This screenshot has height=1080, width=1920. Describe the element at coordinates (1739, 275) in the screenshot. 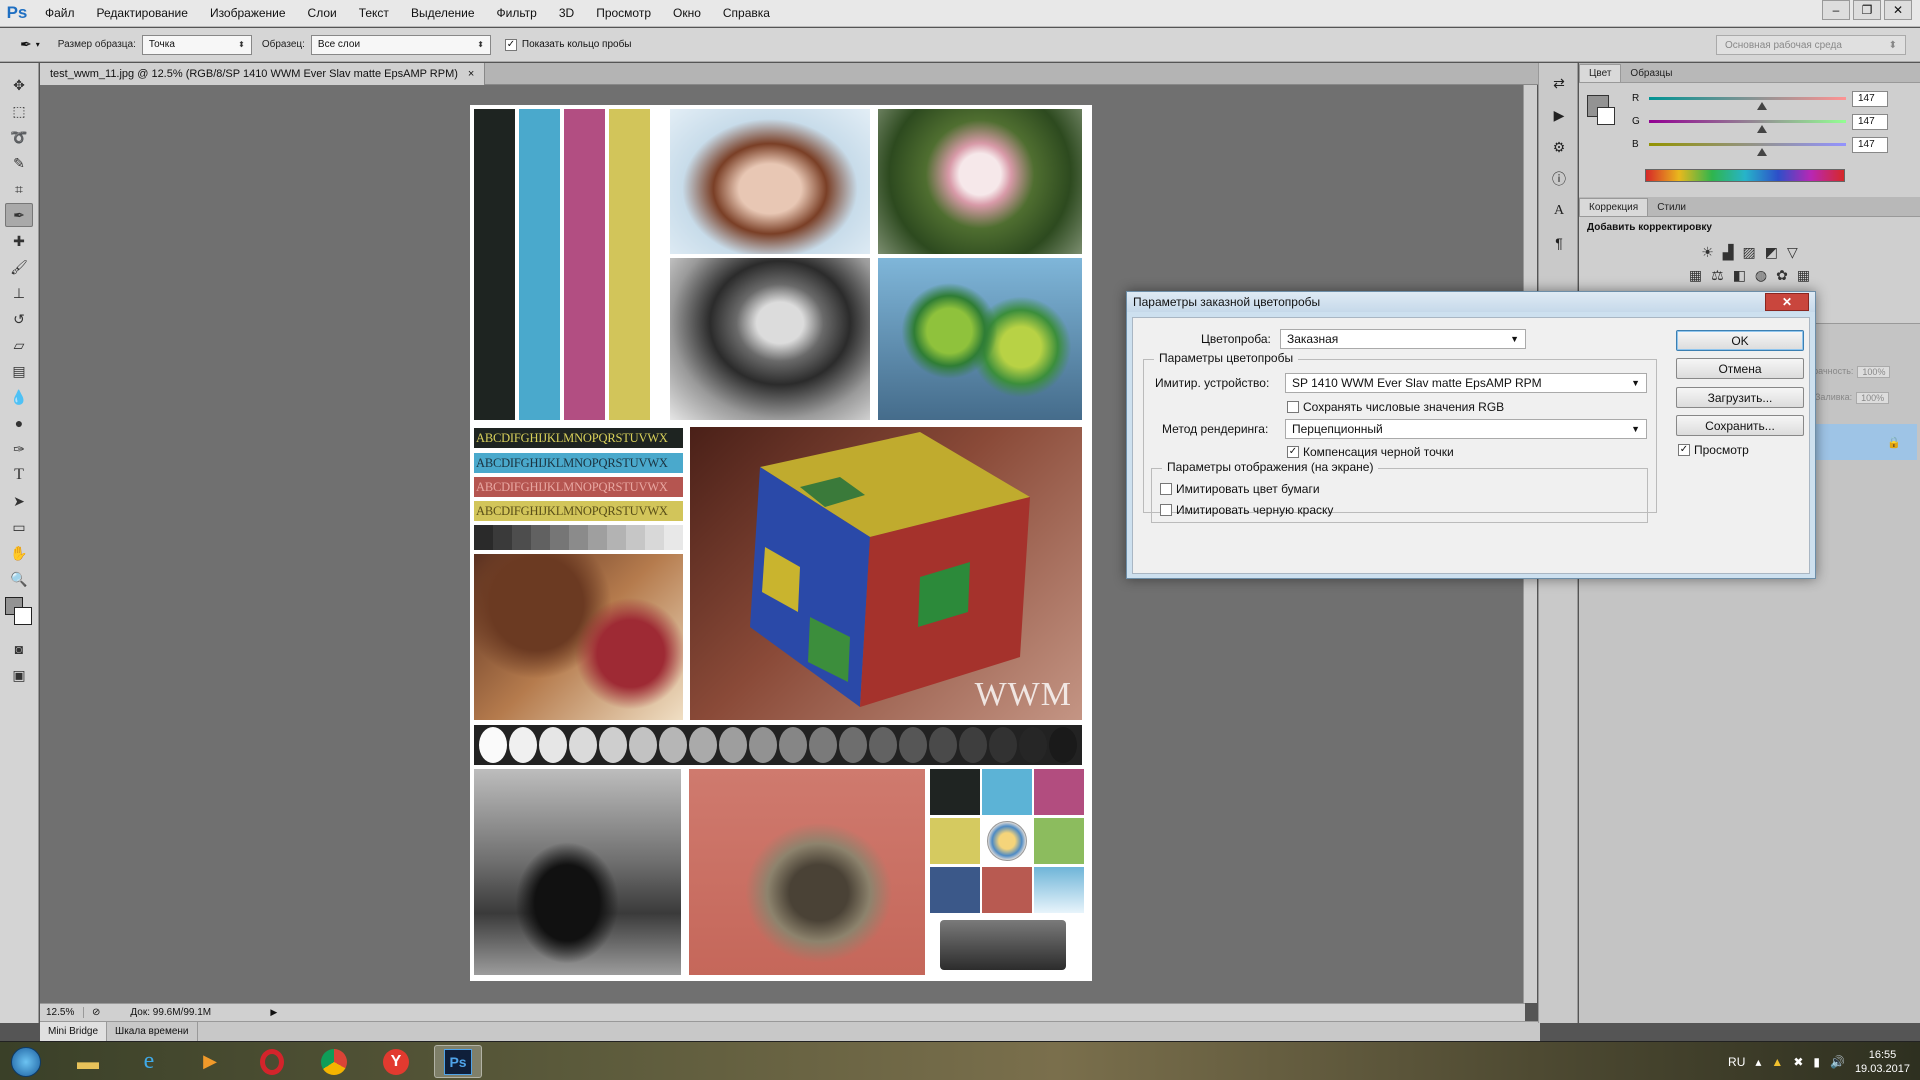

I see `black-white-icon: ◧` at that location.